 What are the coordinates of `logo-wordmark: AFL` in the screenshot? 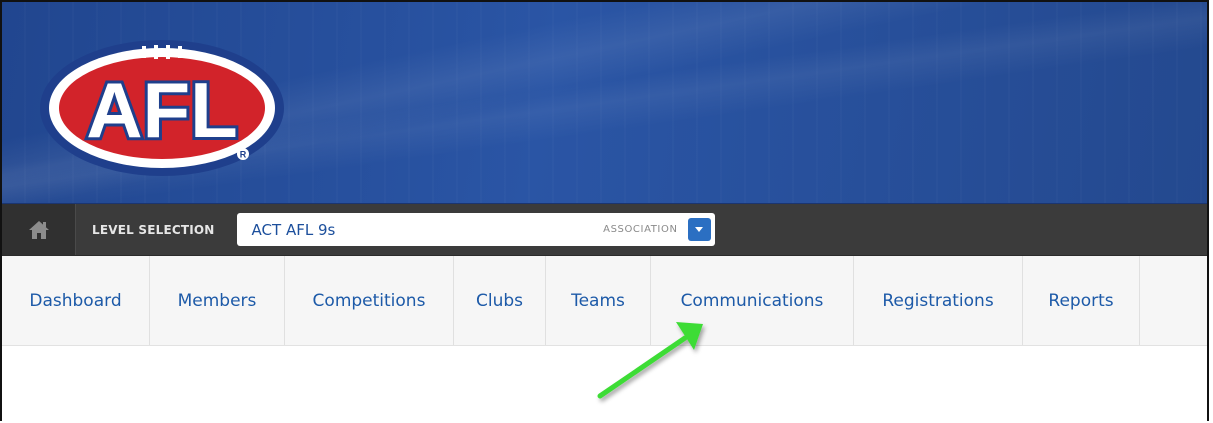 It's located at (162, 110).